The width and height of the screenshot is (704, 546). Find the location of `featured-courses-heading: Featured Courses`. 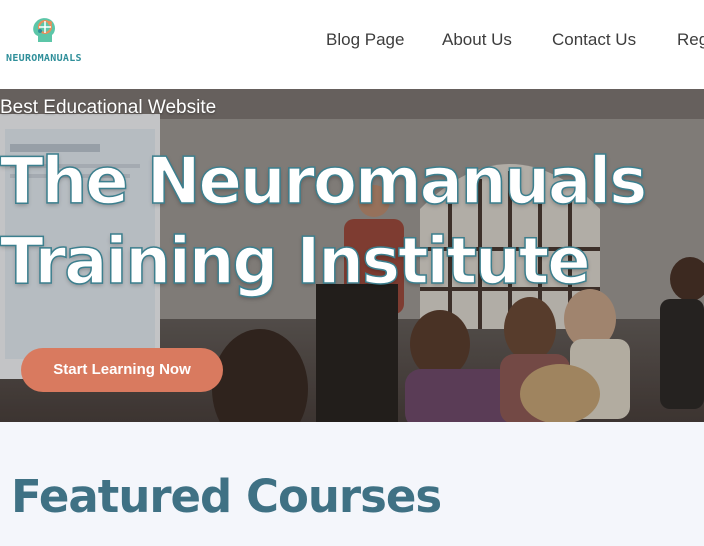

featured-courses-heading: Featured Courses is located at coordinates (226, 496).